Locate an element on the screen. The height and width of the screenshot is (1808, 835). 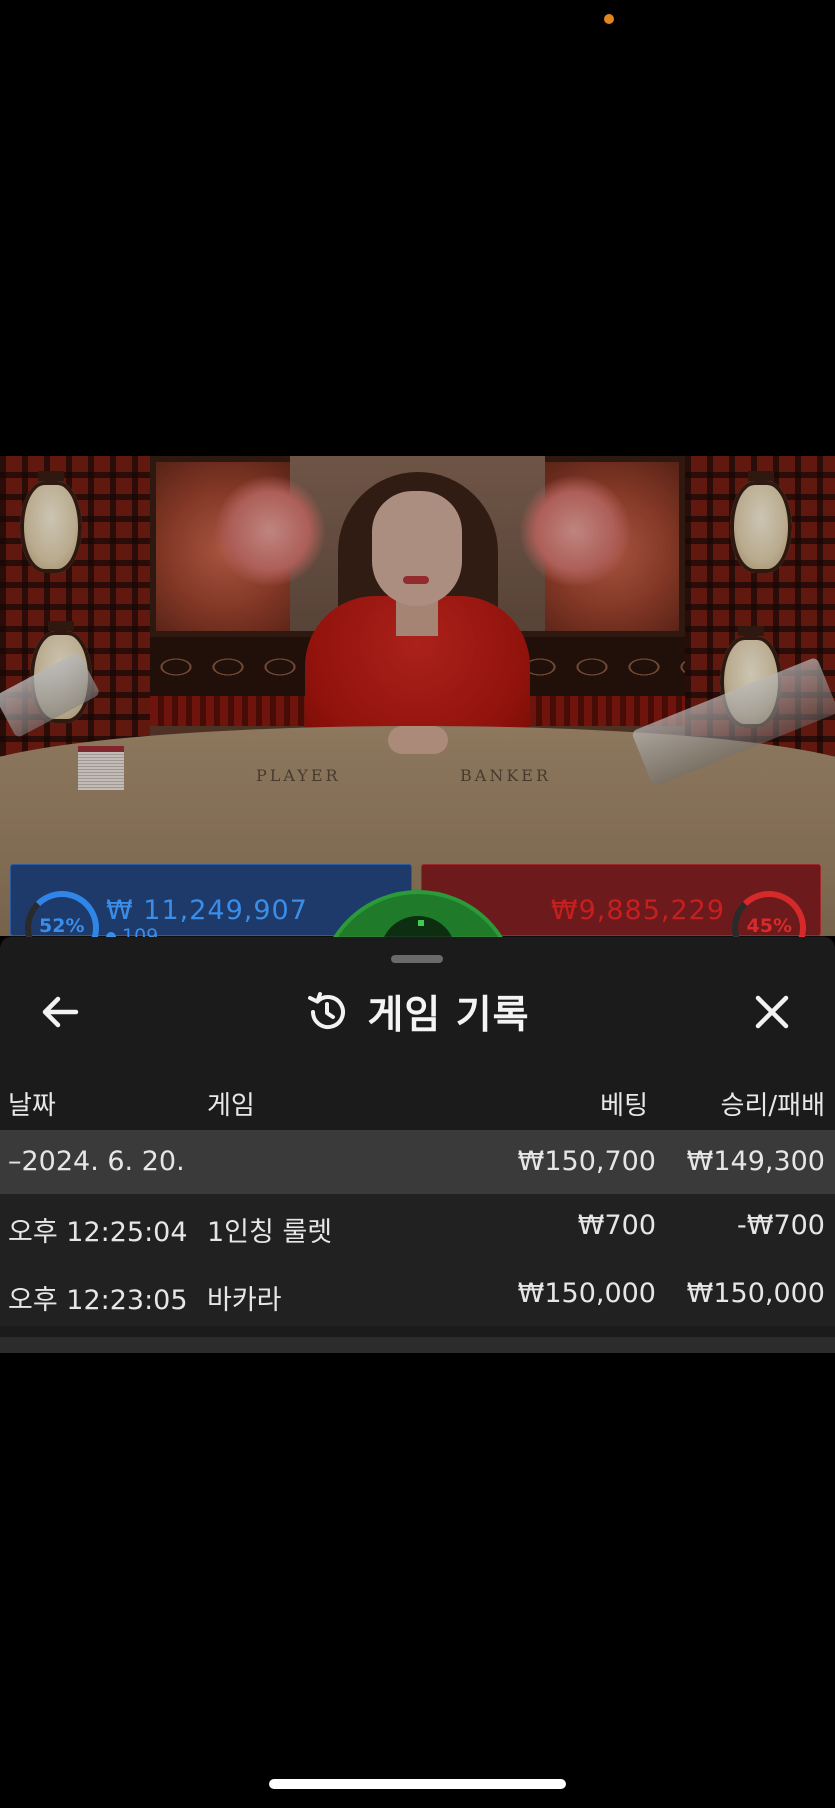
home-indicator is located at coordinates (417, 1784).